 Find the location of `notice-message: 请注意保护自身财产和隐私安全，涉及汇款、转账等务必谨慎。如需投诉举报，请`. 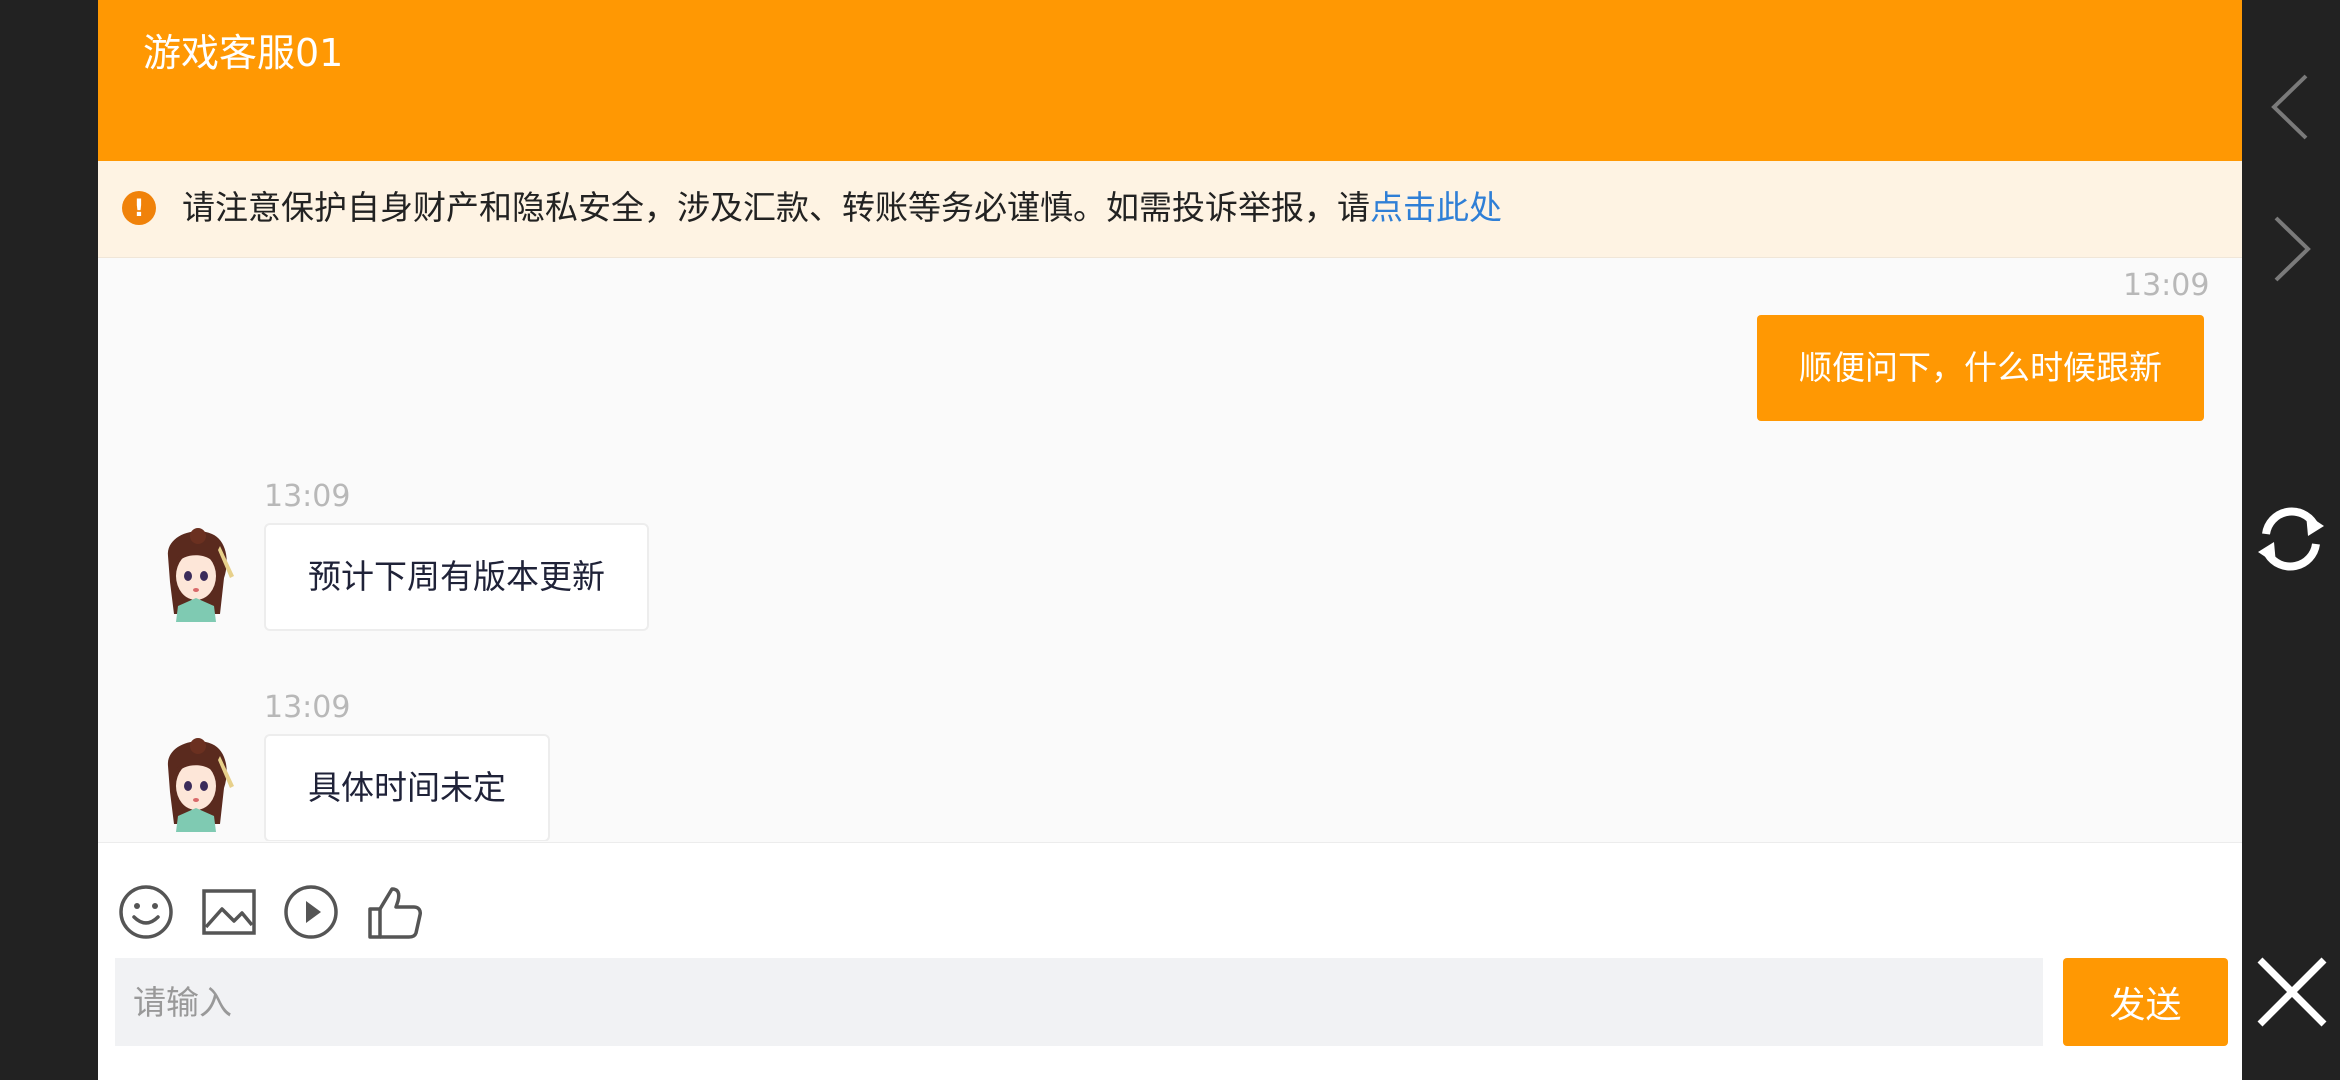

notice-message: 请注意保护自身财产和隐私安全，涉及汇款、转账等务必谨慎。如需投诉举报，请 is located at coordinates (776, 207).